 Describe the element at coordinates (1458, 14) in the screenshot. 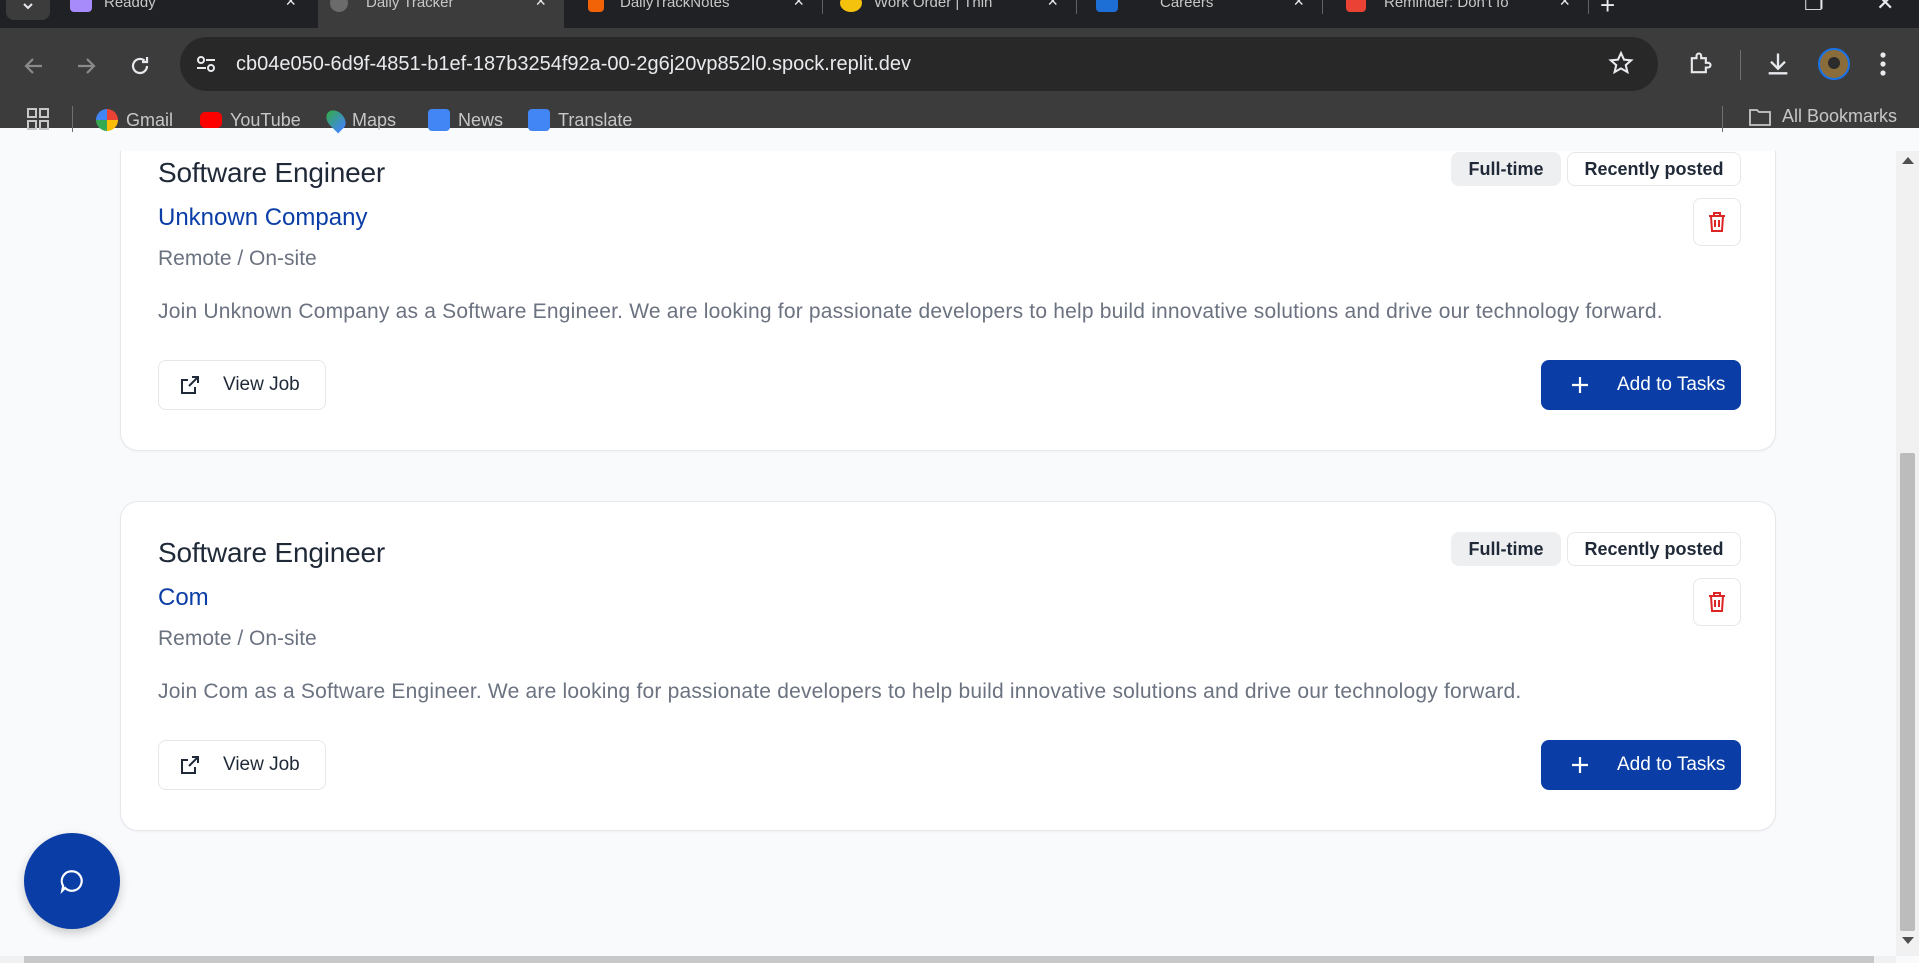

I see `tab-reminder: Reminder: Don't fo ×` at that location.